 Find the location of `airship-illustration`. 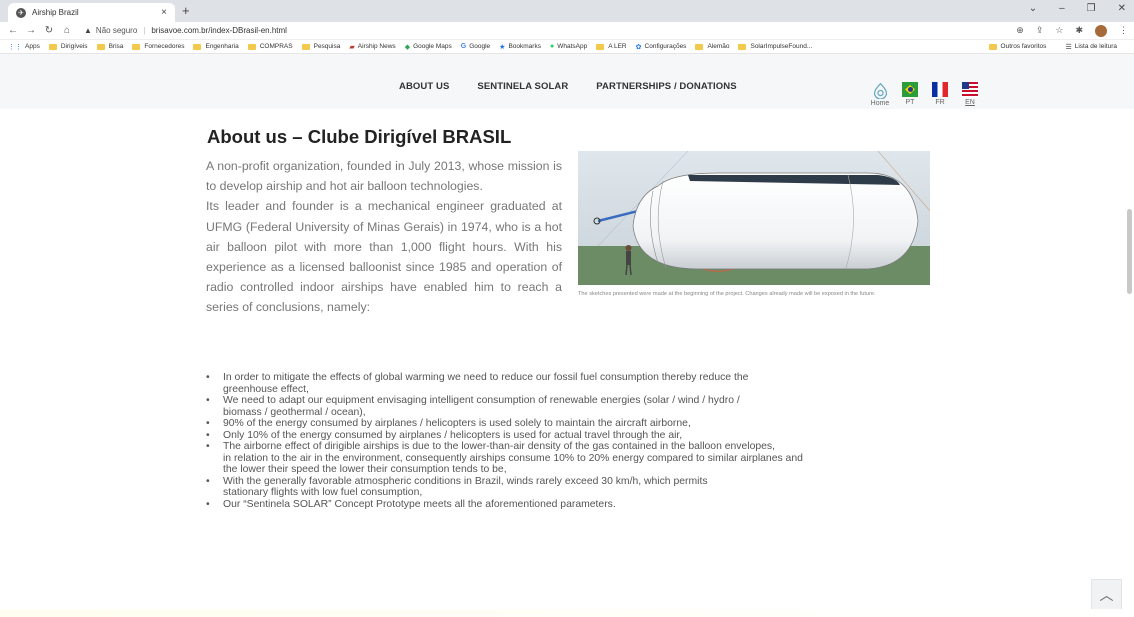

airship-illustration is located at coordinates (754, 218).